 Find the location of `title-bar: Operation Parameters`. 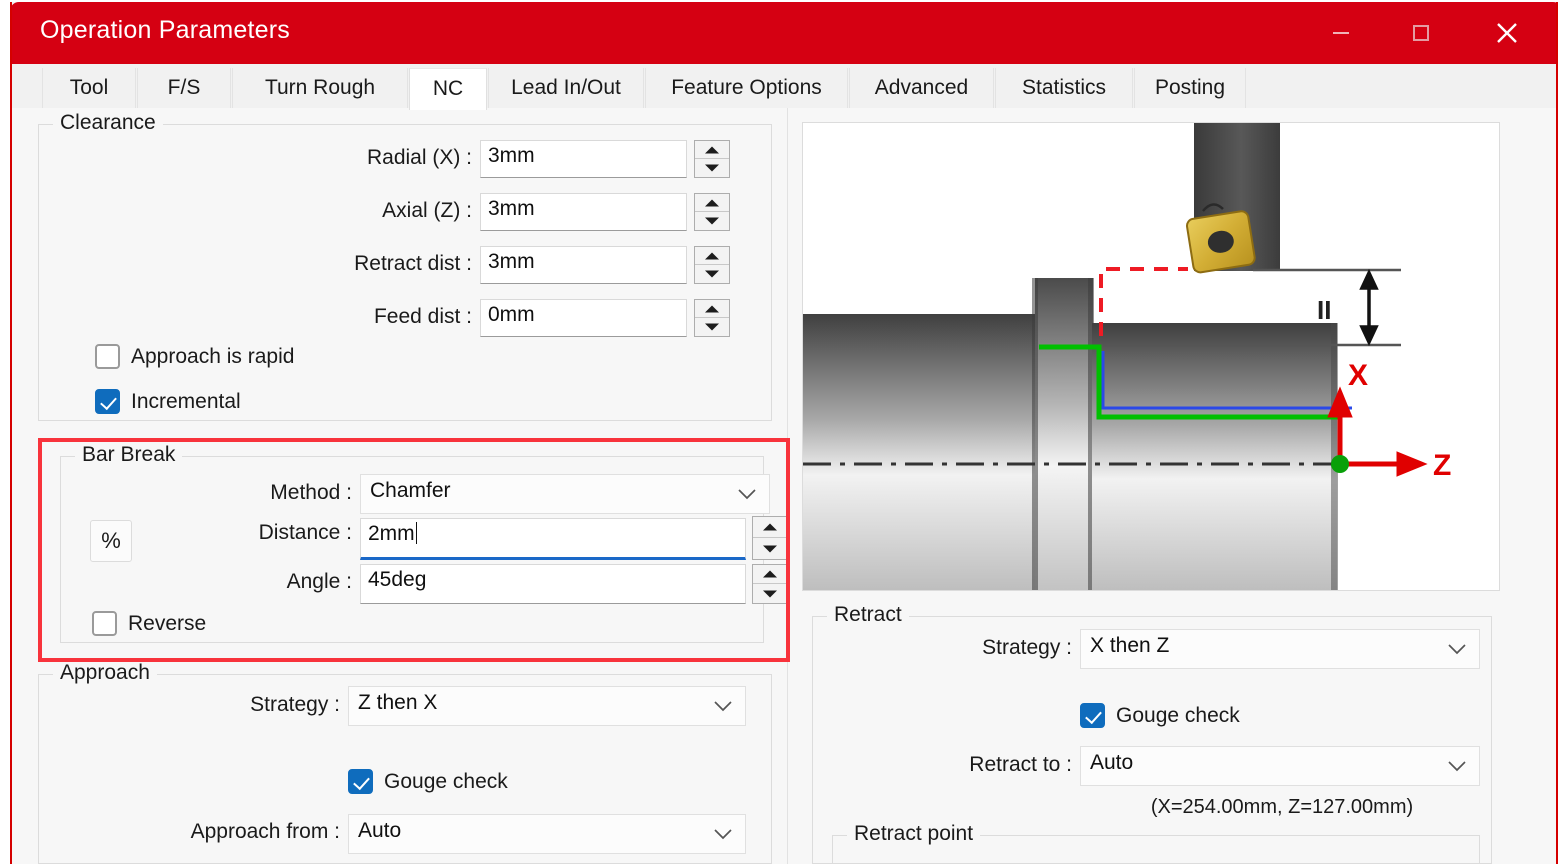

title-bar: Operation Parameters is located at coordinates (784, 33).